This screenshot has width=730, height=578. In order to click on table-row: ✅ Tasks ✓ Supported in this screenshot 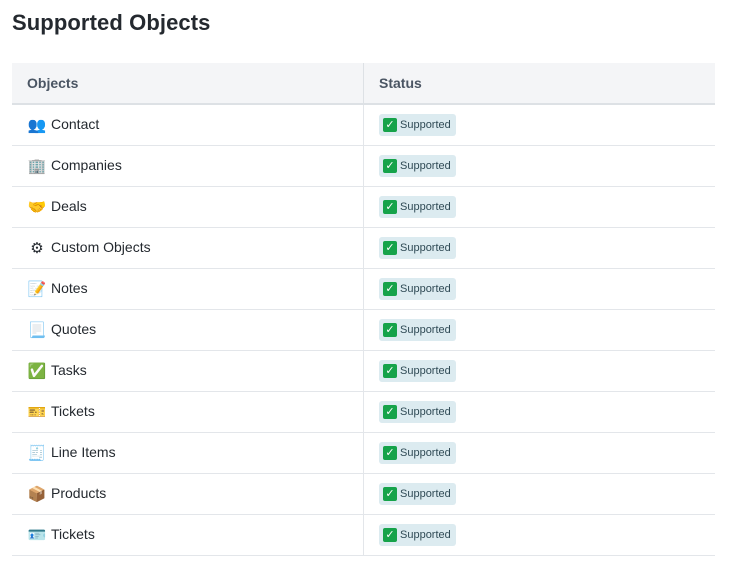, I will do `click(363, 371)`.